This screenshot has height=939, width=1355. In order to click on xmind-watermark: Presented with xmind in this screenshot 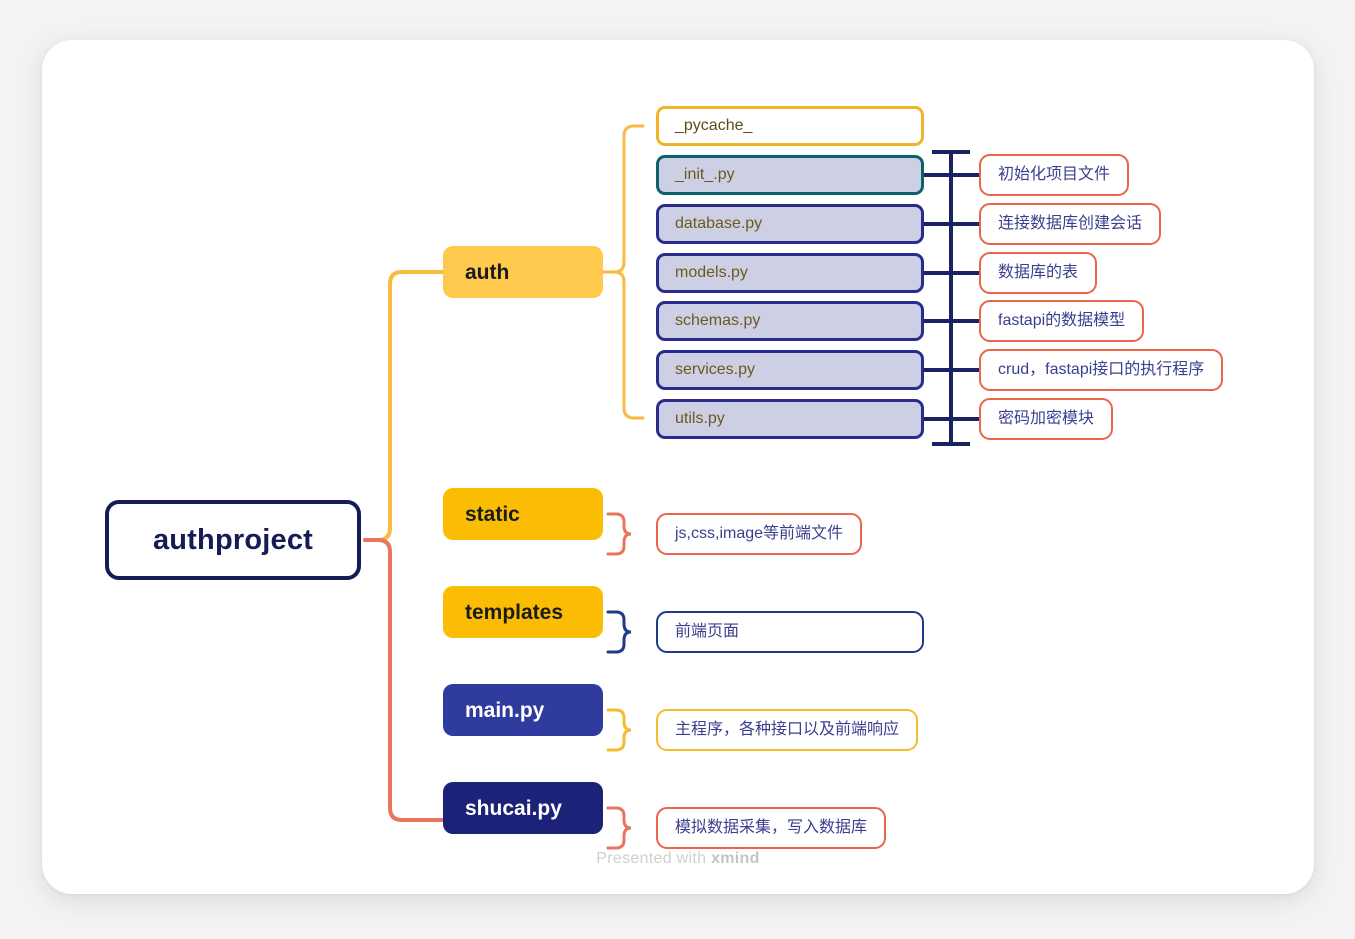, I will do `click(678, 859)`.